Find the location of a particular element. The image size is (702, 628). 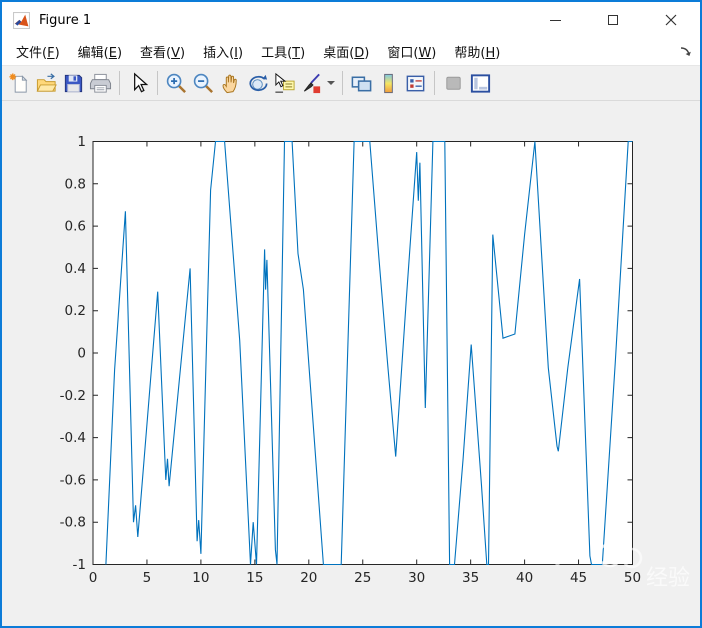

zoom-in-button is located at coordinates (176, 83).